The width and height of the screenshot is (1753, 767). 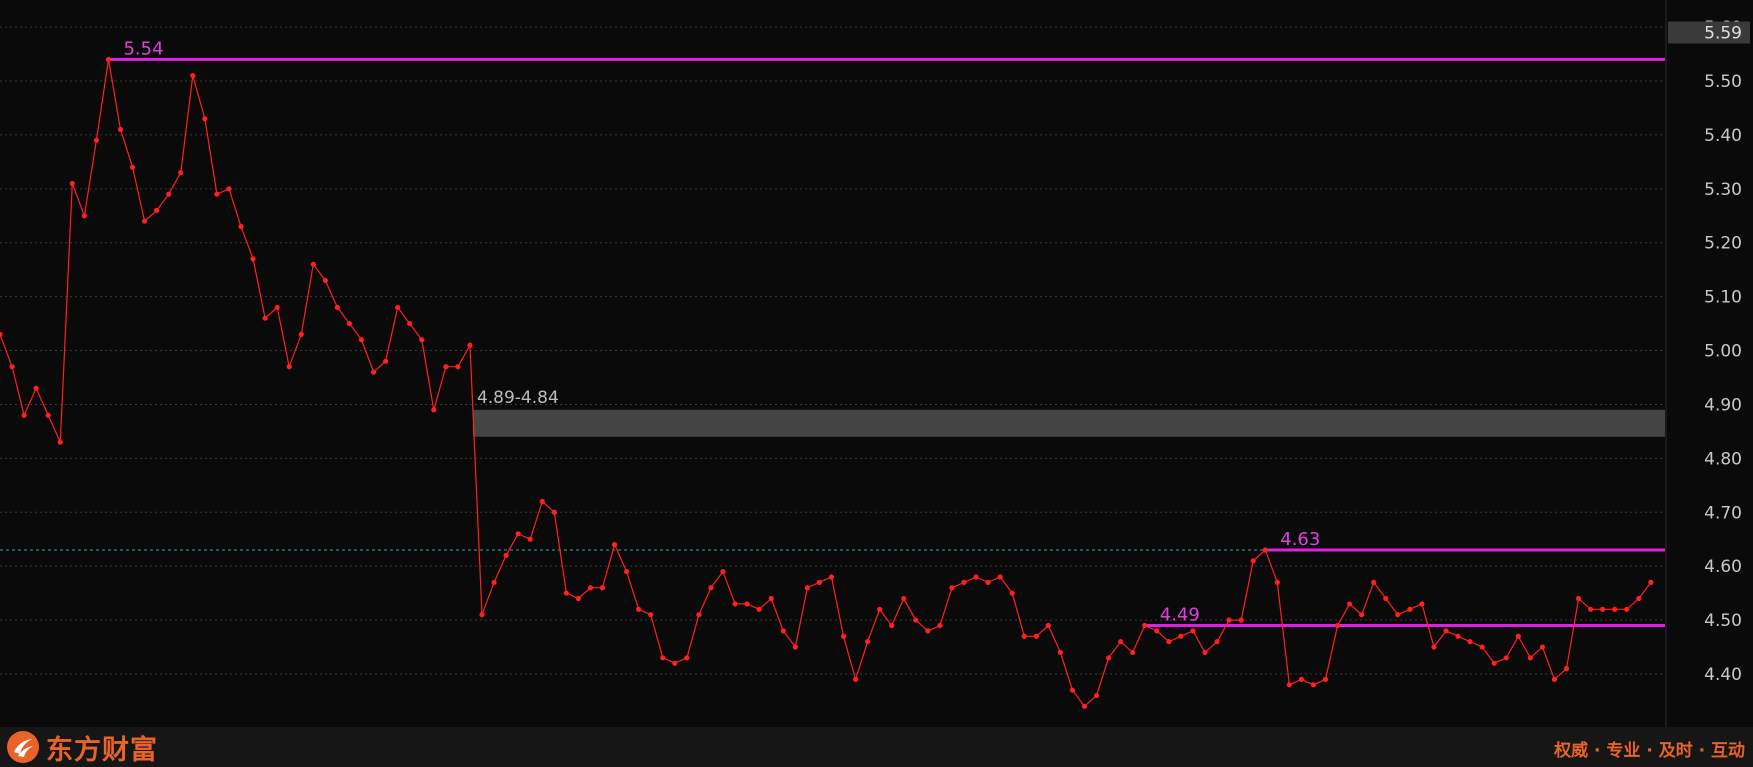 What do you see at coordinates (1723, 136) in the screenshot?
I see `y-tick-label: 5.40` at bounding box center [1723, 136].